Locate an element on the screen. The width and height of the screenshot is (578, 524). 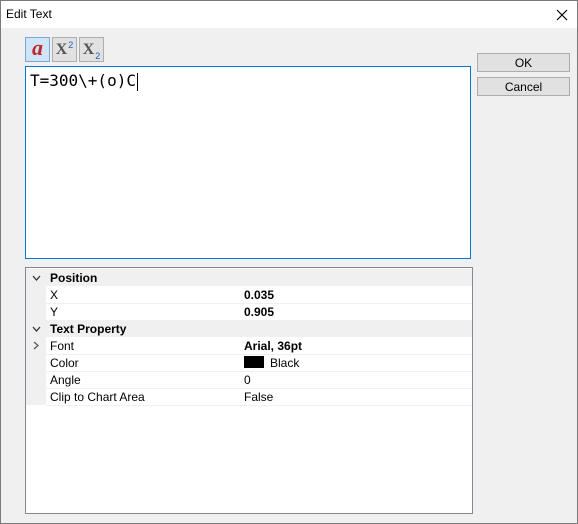
property-value: Black is located at coordinates (284, 363).